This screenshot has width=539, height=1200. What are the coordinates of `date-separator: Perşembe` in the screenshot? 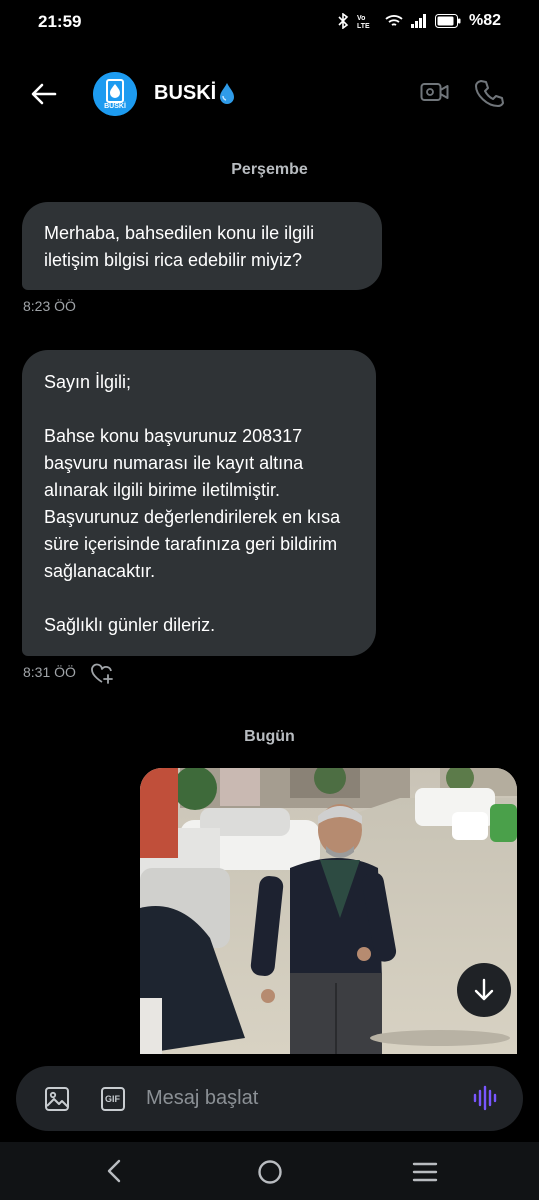 It's located at (269, 169).